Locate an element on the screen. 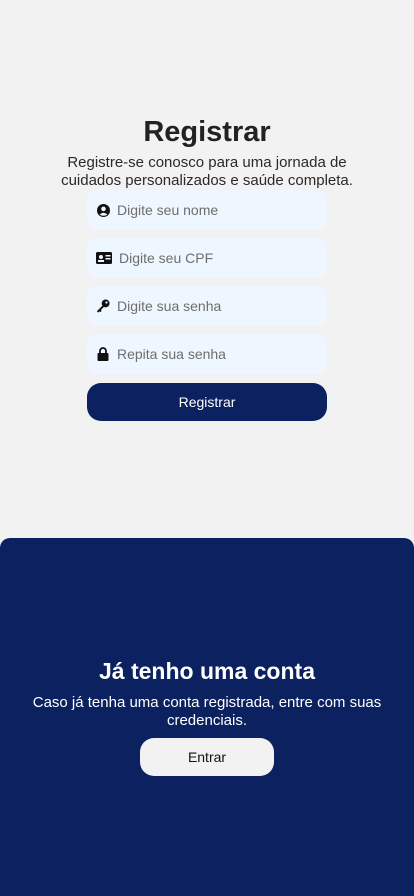  register-button: Registrar is located at coordinates (207, 402).